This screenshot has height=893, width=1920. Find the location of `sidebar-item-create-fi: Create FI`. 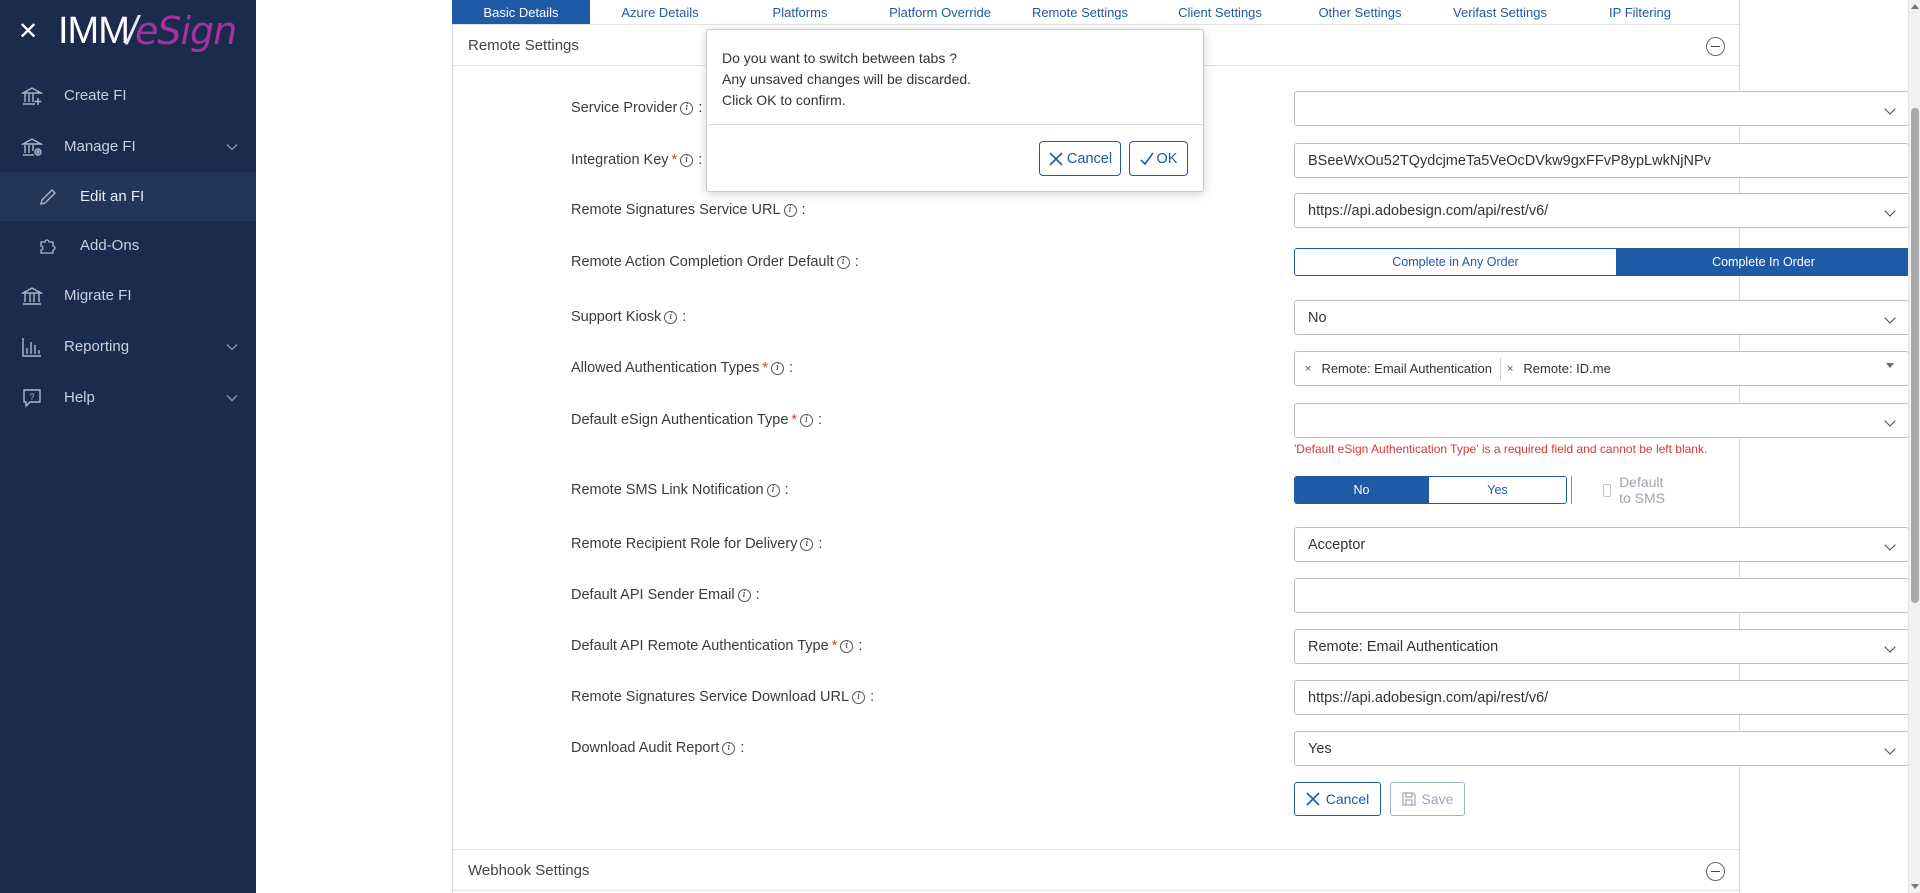

sidebar-item-create-fi: Create FI is located at coordinates (128, 95).